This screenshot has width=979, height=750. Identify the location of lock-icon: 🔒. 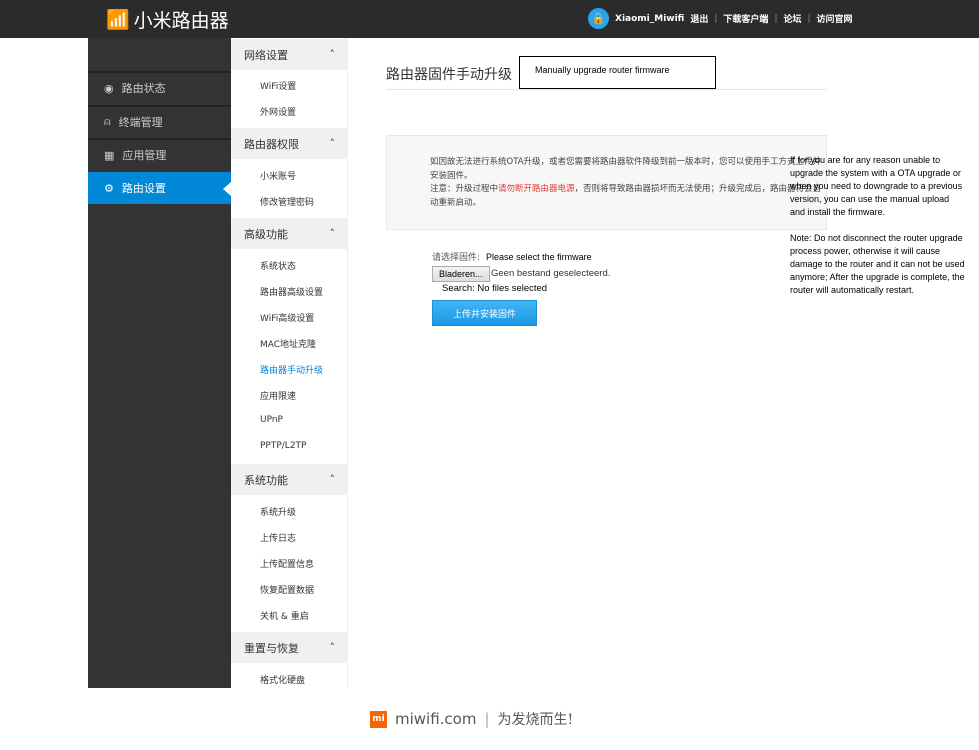
(598, 18).